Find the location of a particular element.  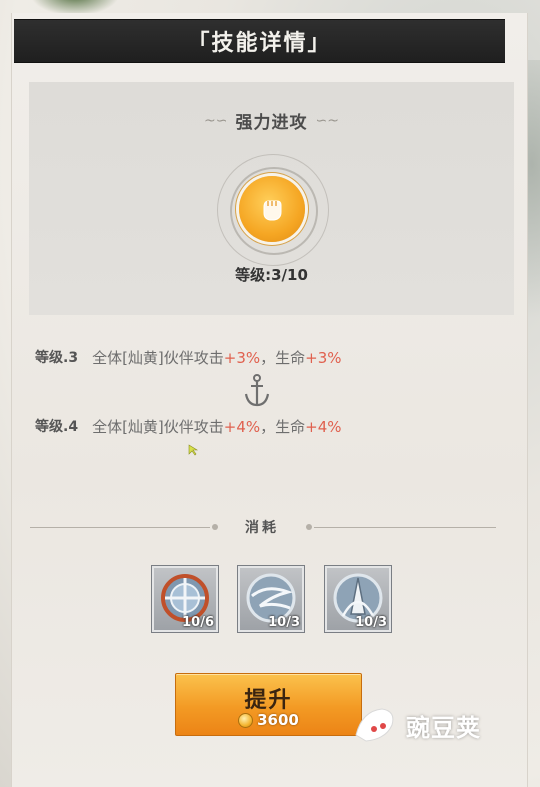

skill-name-row: ~∽ 强力进攻 ∽~ is located at coordinates (271, 121).